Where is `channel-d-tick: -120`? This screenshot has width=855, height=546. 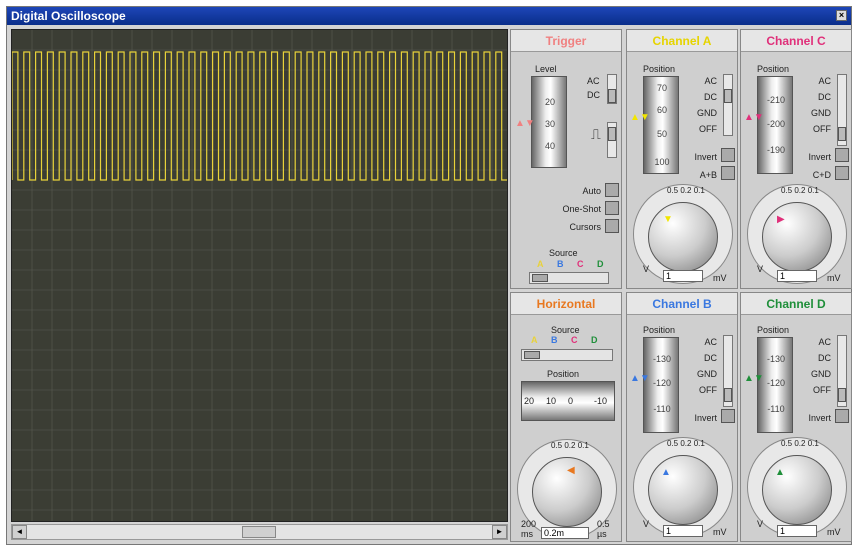 channel-d-tick: -120 is located at coordinates (775, 383).